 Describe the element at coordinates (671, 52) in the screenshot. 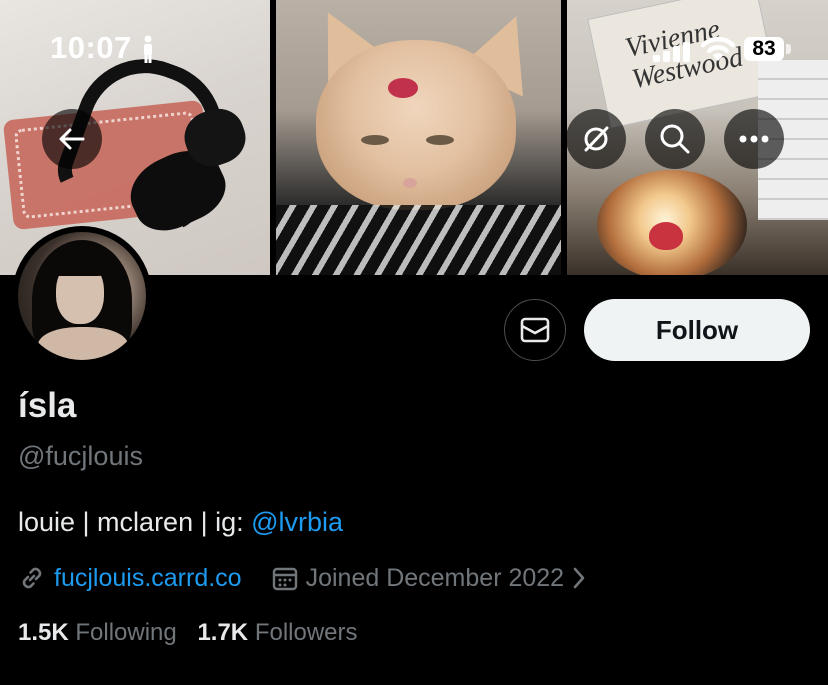

I see `signal-icon` at that location.